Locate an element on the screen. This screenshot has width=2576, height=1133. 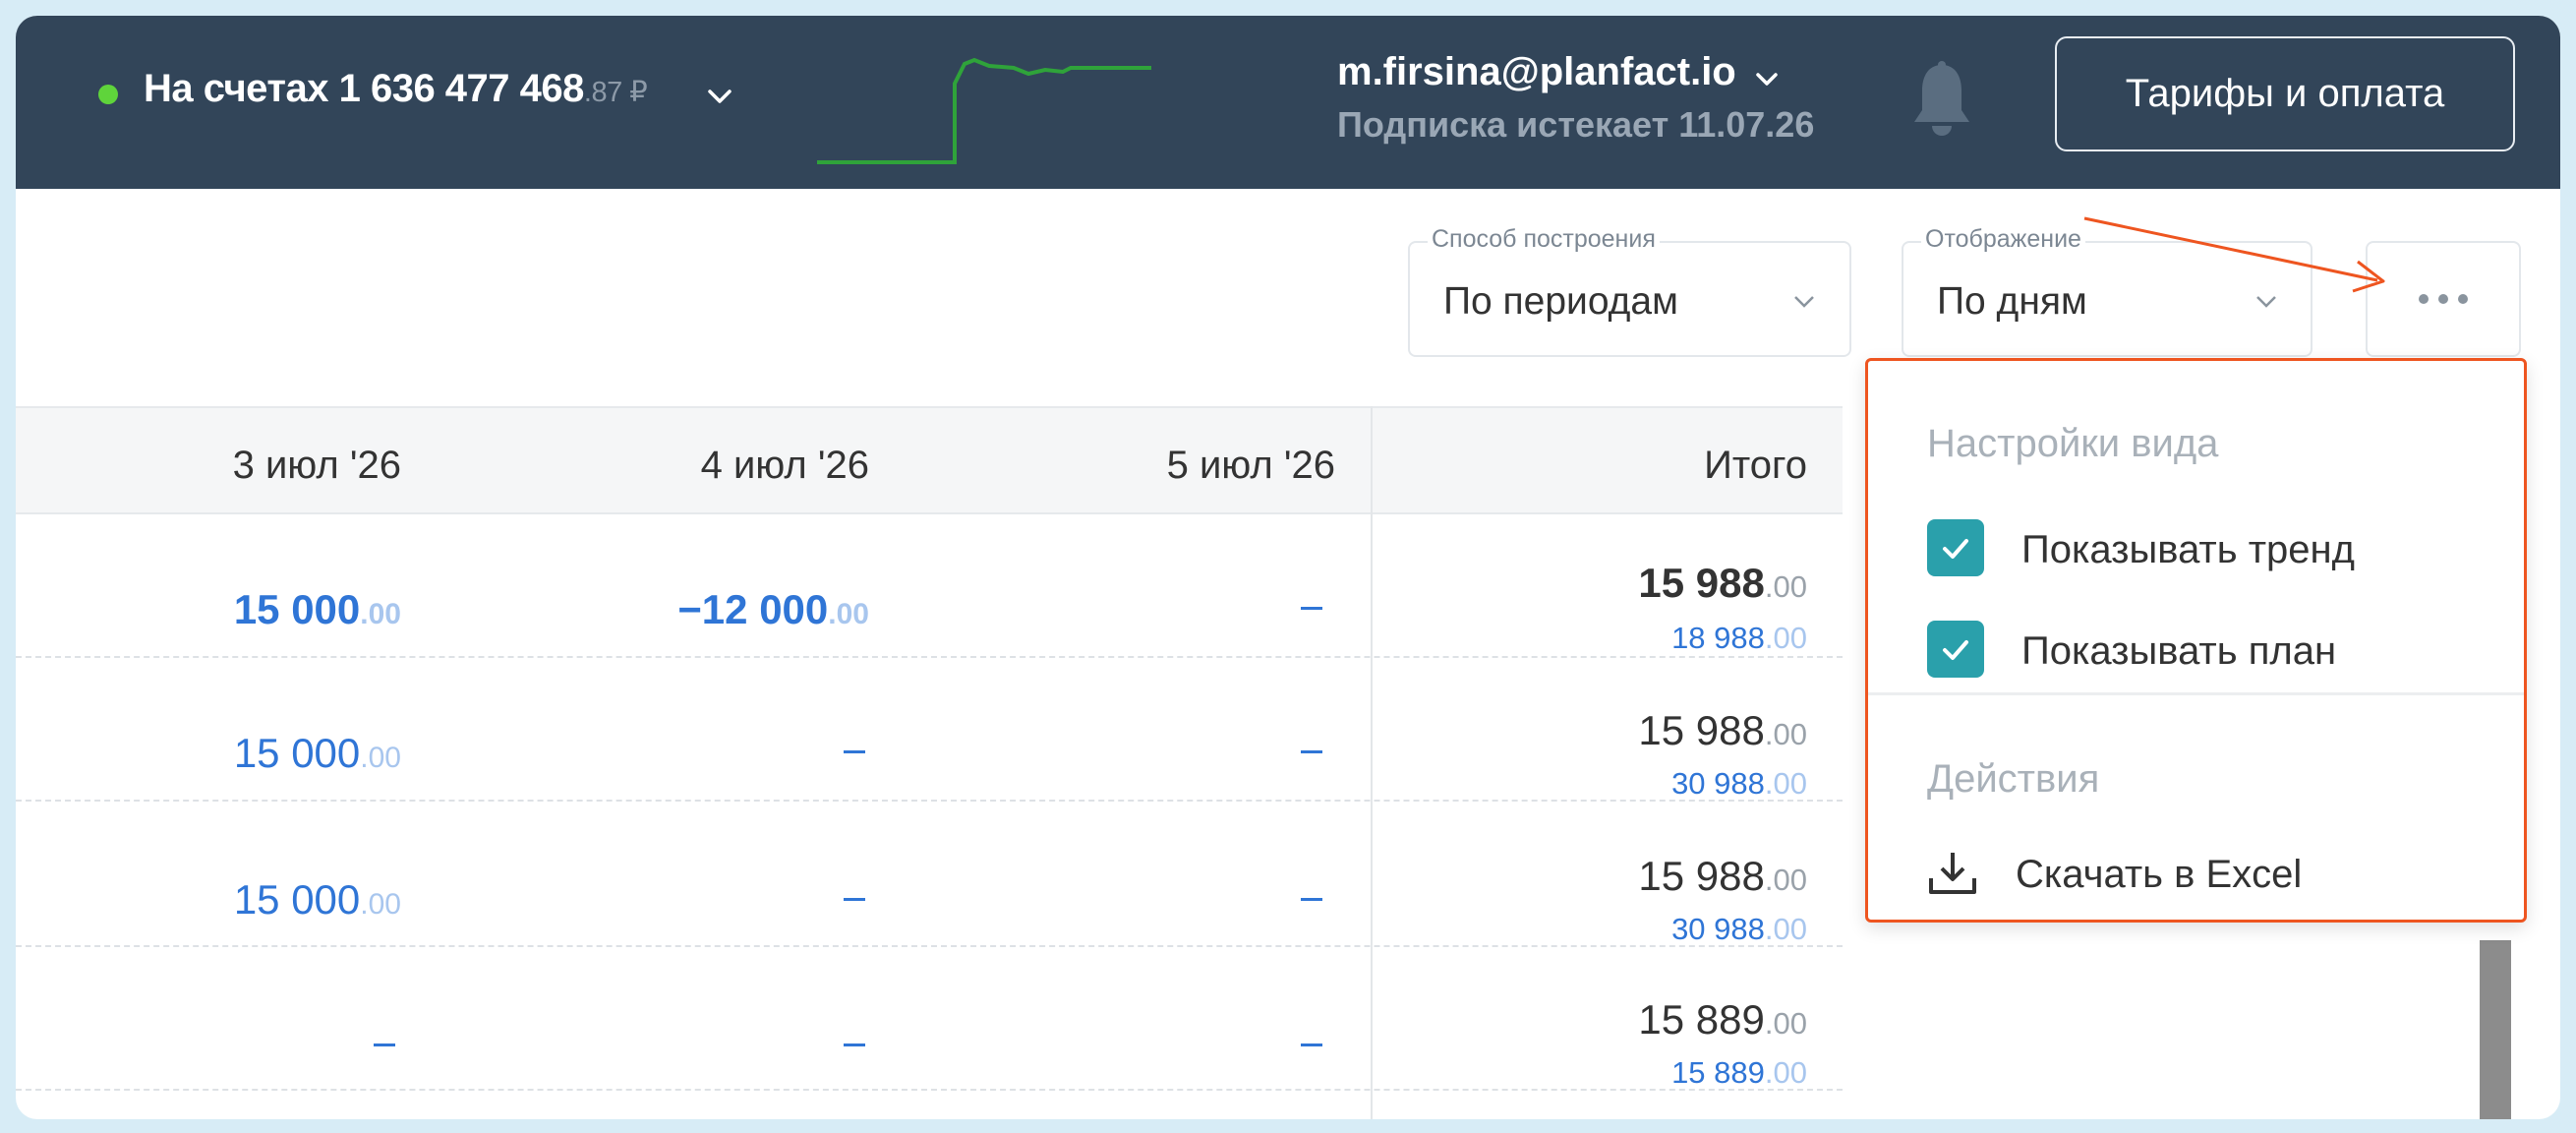
more-options-button is located at coordinates (2443, 299).